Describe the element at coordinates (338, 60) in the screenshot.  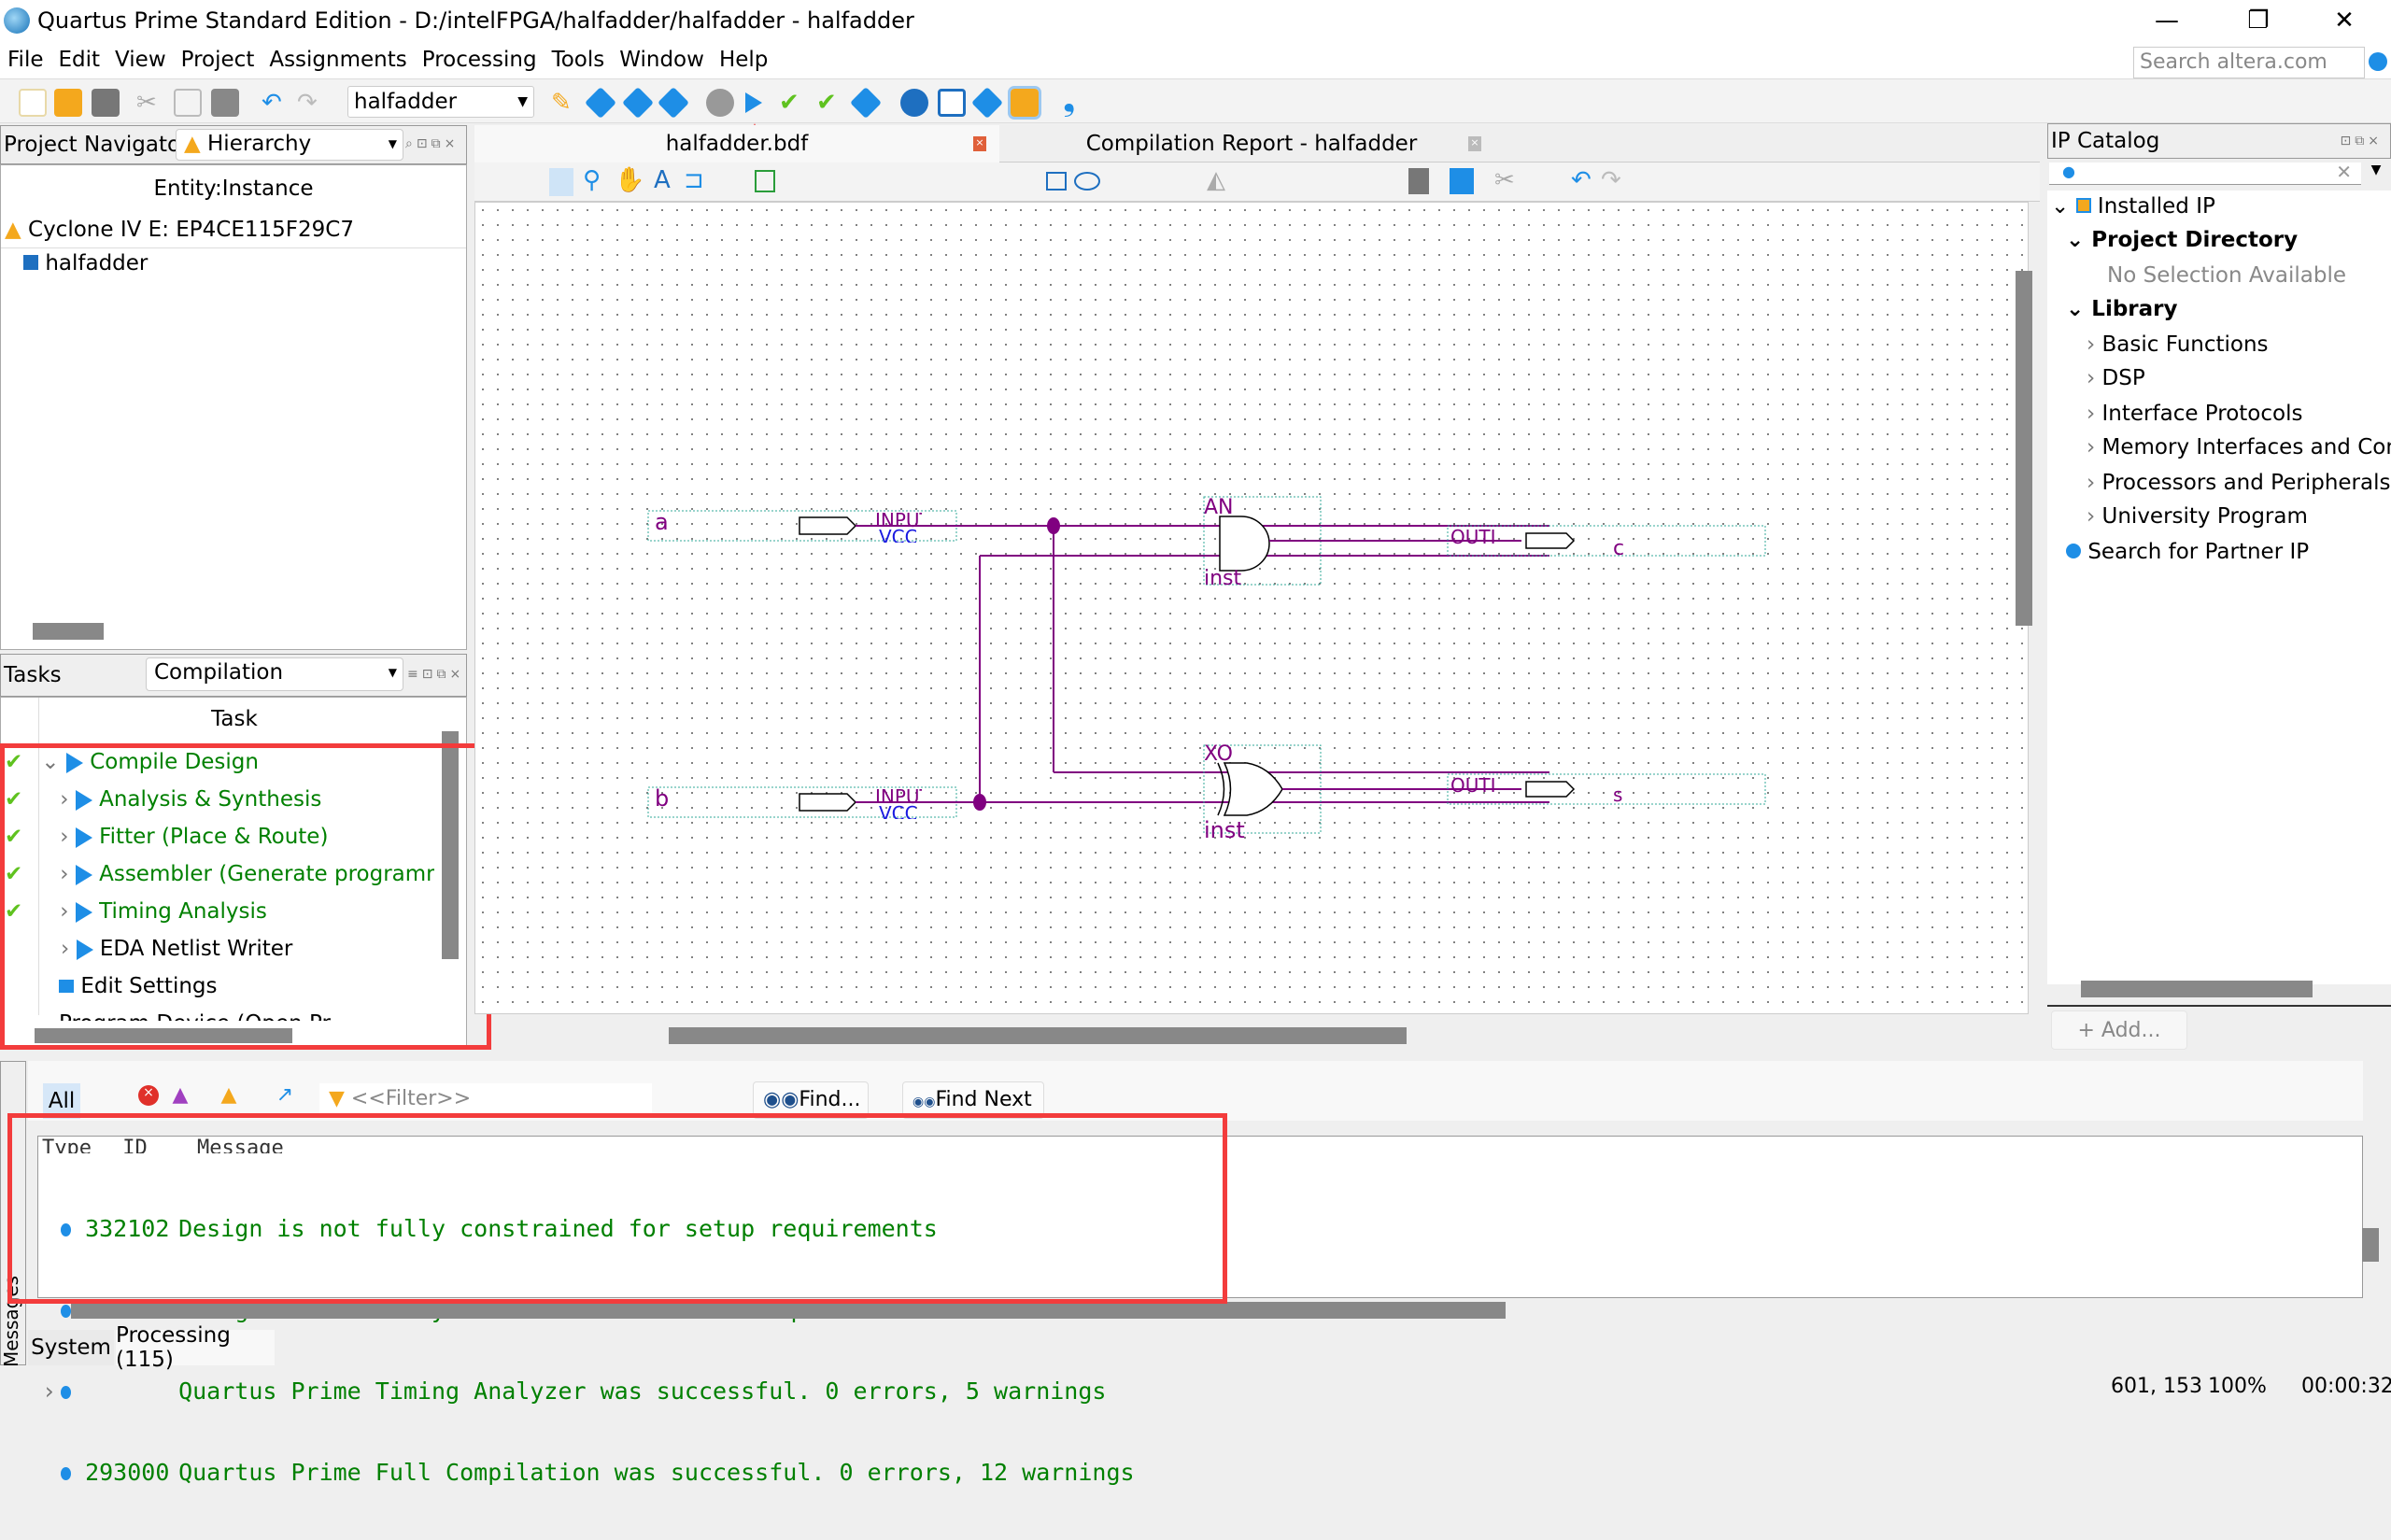
I see `menu-assignments: Assignments` at that location.